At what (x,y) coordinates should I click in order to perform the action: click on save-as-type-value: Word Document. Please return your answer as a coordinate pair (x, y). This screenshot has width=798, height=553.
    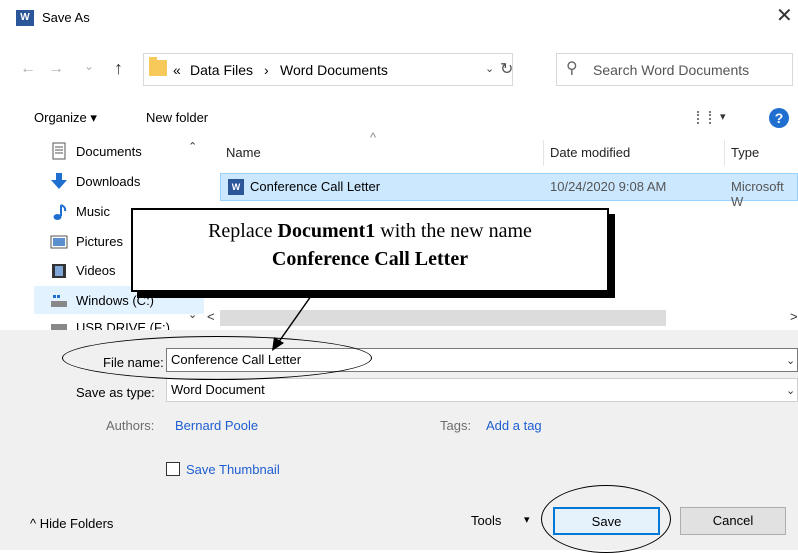
    Looking at the image, I should click on (218, 389).